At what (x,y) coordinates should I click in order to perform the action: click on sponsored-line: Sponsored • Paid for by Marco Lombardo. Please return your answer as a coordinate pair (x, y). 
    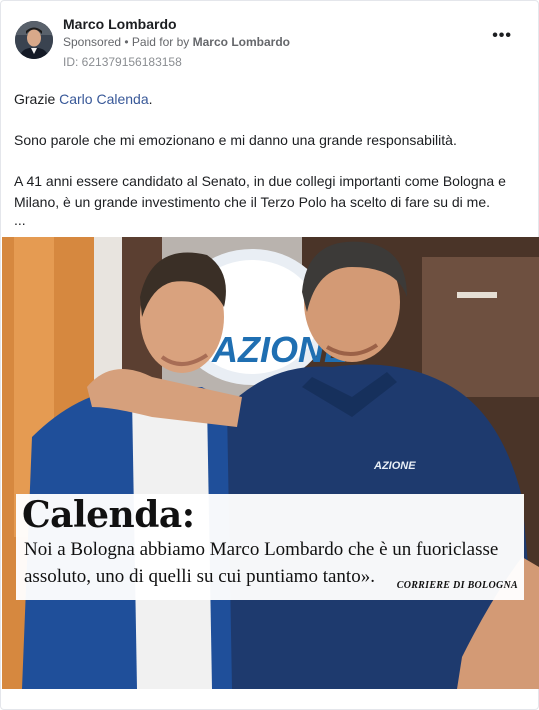
    Looking at the image, I should click on (176, 42).